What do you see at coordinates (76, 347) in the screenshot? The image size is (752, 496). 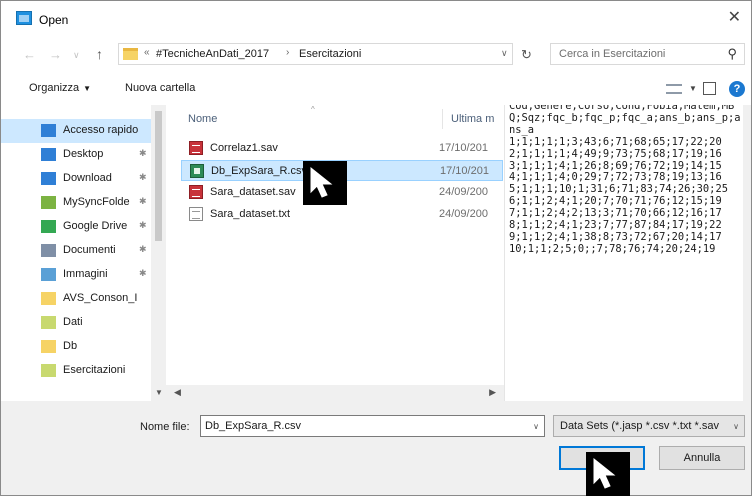 I see `sidebar-item-db: Db` at bounding box center [76, 347].